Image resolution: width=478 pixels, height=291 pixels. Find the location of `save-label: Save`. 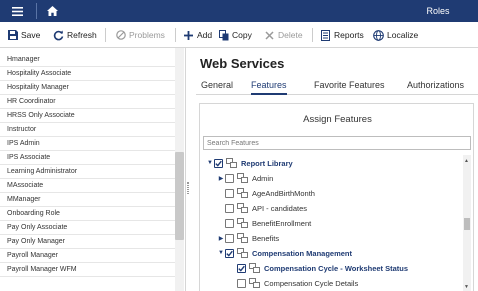

save-label: Save is located at coordinates (31, 35).